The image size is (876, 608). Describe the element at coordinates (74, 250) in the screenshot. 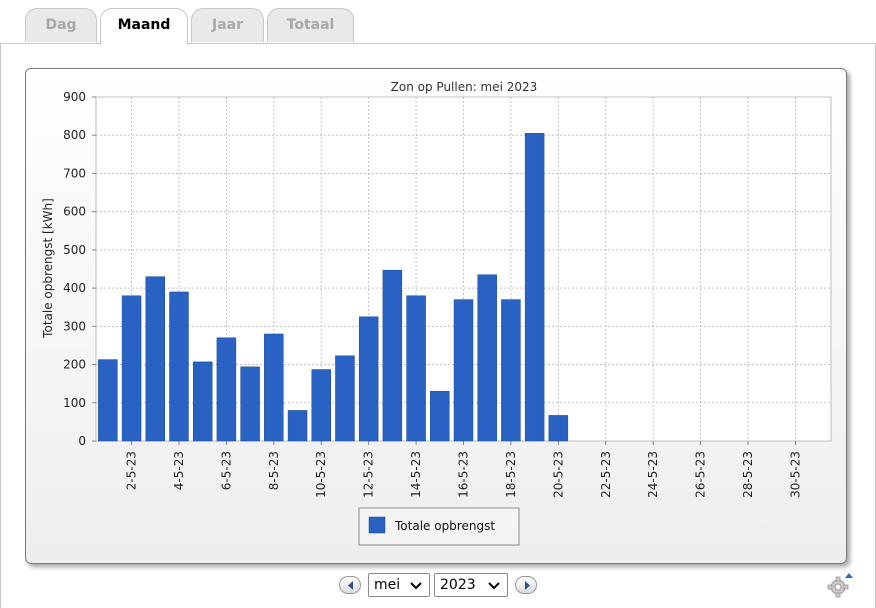

I see `y-tick-label: 500` at that location.